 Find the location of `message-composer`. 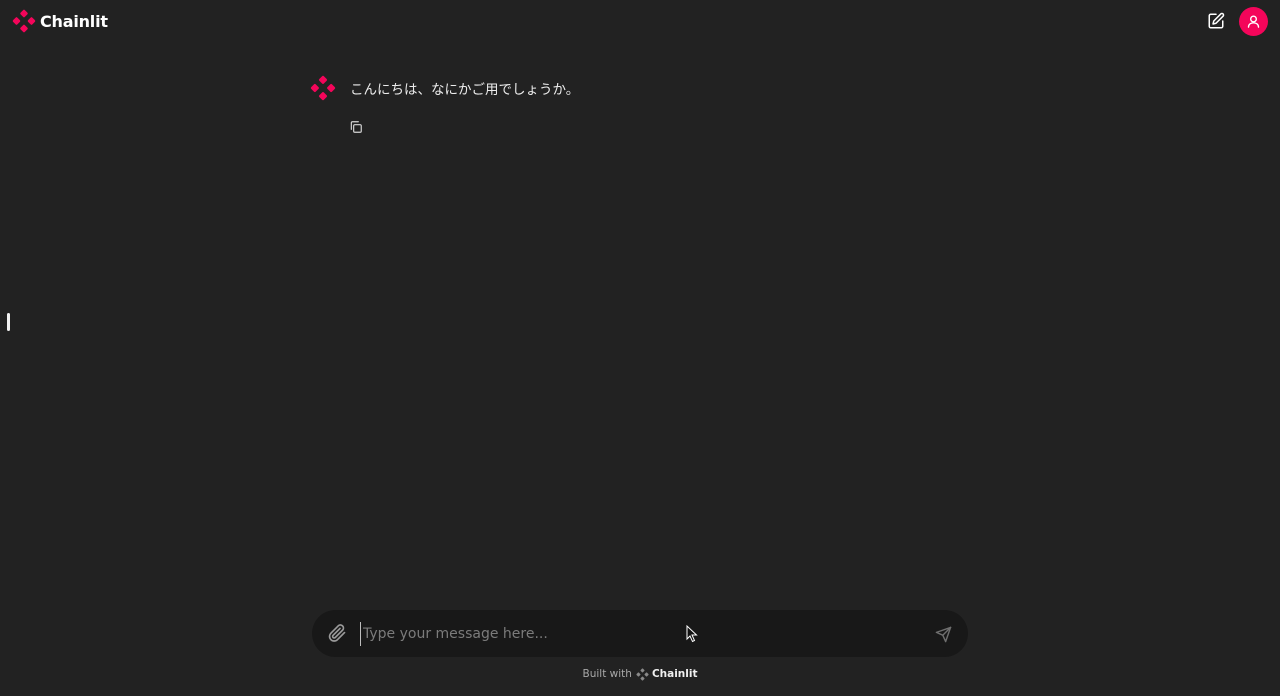

message-composer is located at coordinates (640, 633).